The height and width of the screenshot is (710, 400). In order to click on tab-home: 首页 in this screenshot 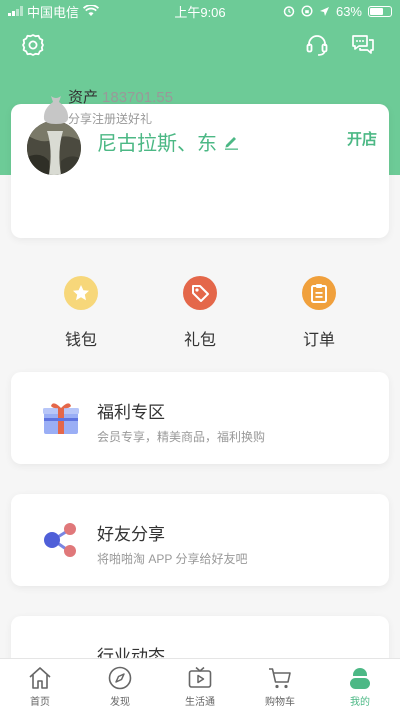, I will do `click(40, 684)`.